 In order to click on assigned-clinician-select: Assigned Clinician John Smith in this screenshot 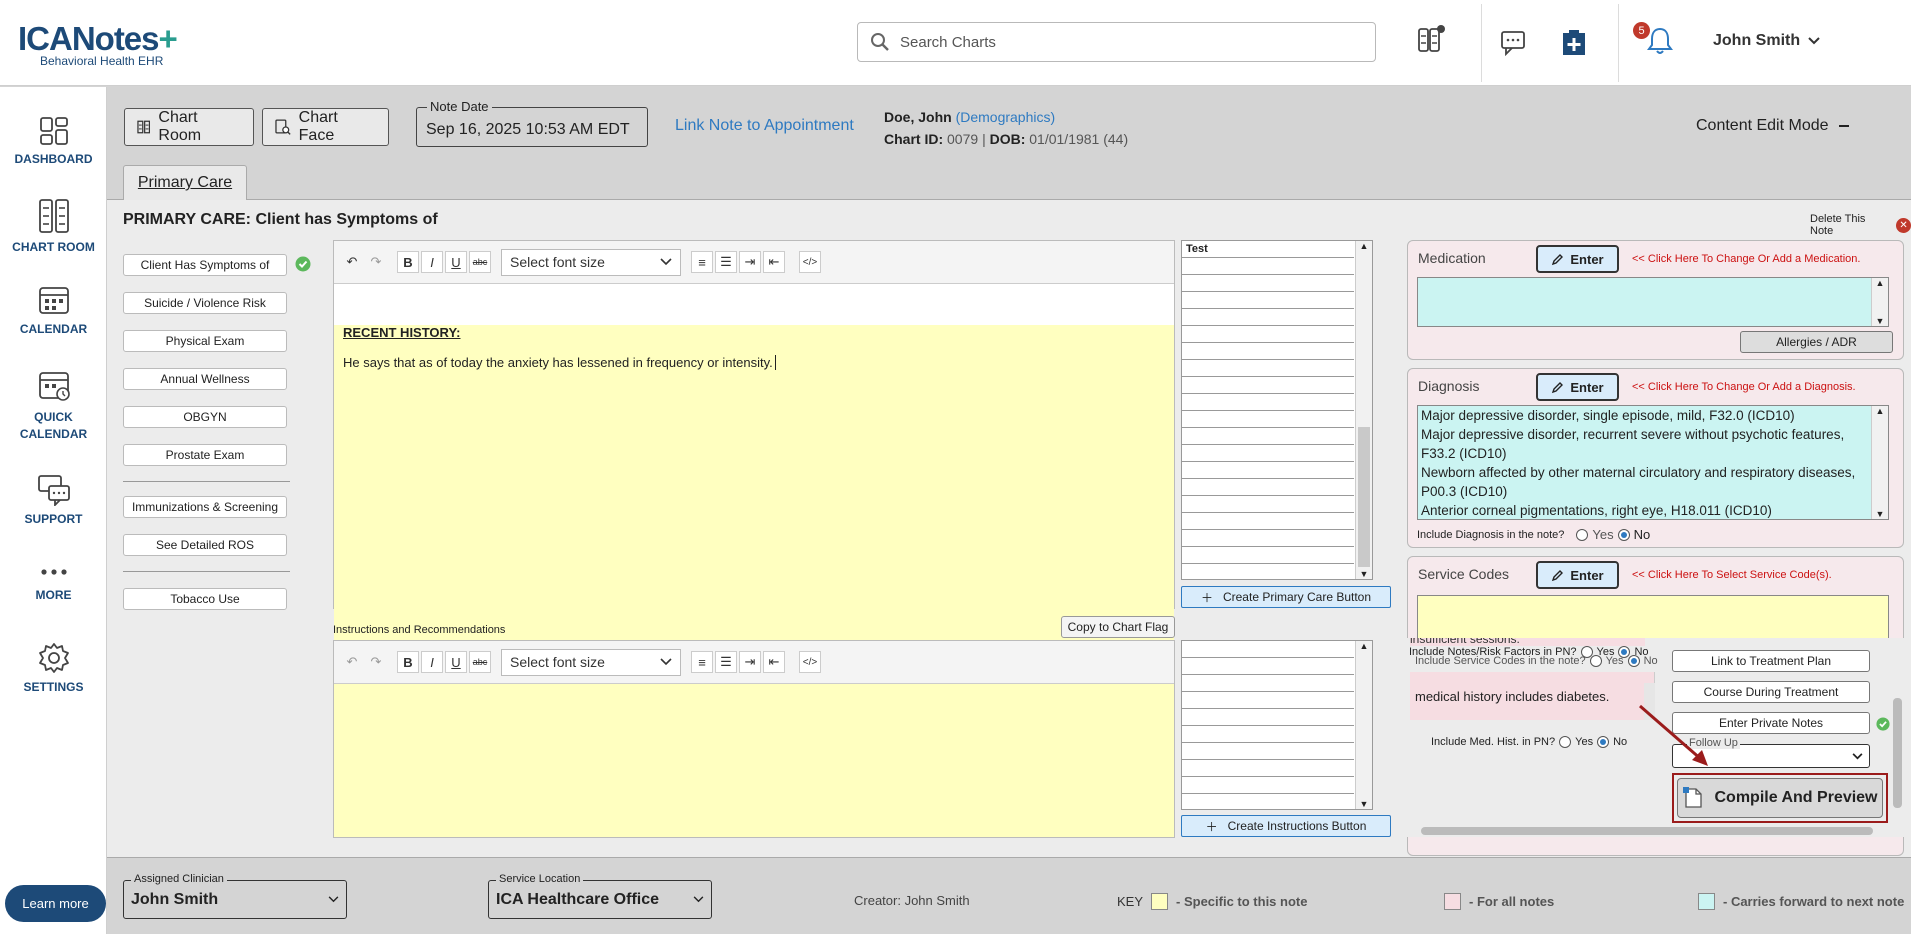, I will do `click(235, 896)`.